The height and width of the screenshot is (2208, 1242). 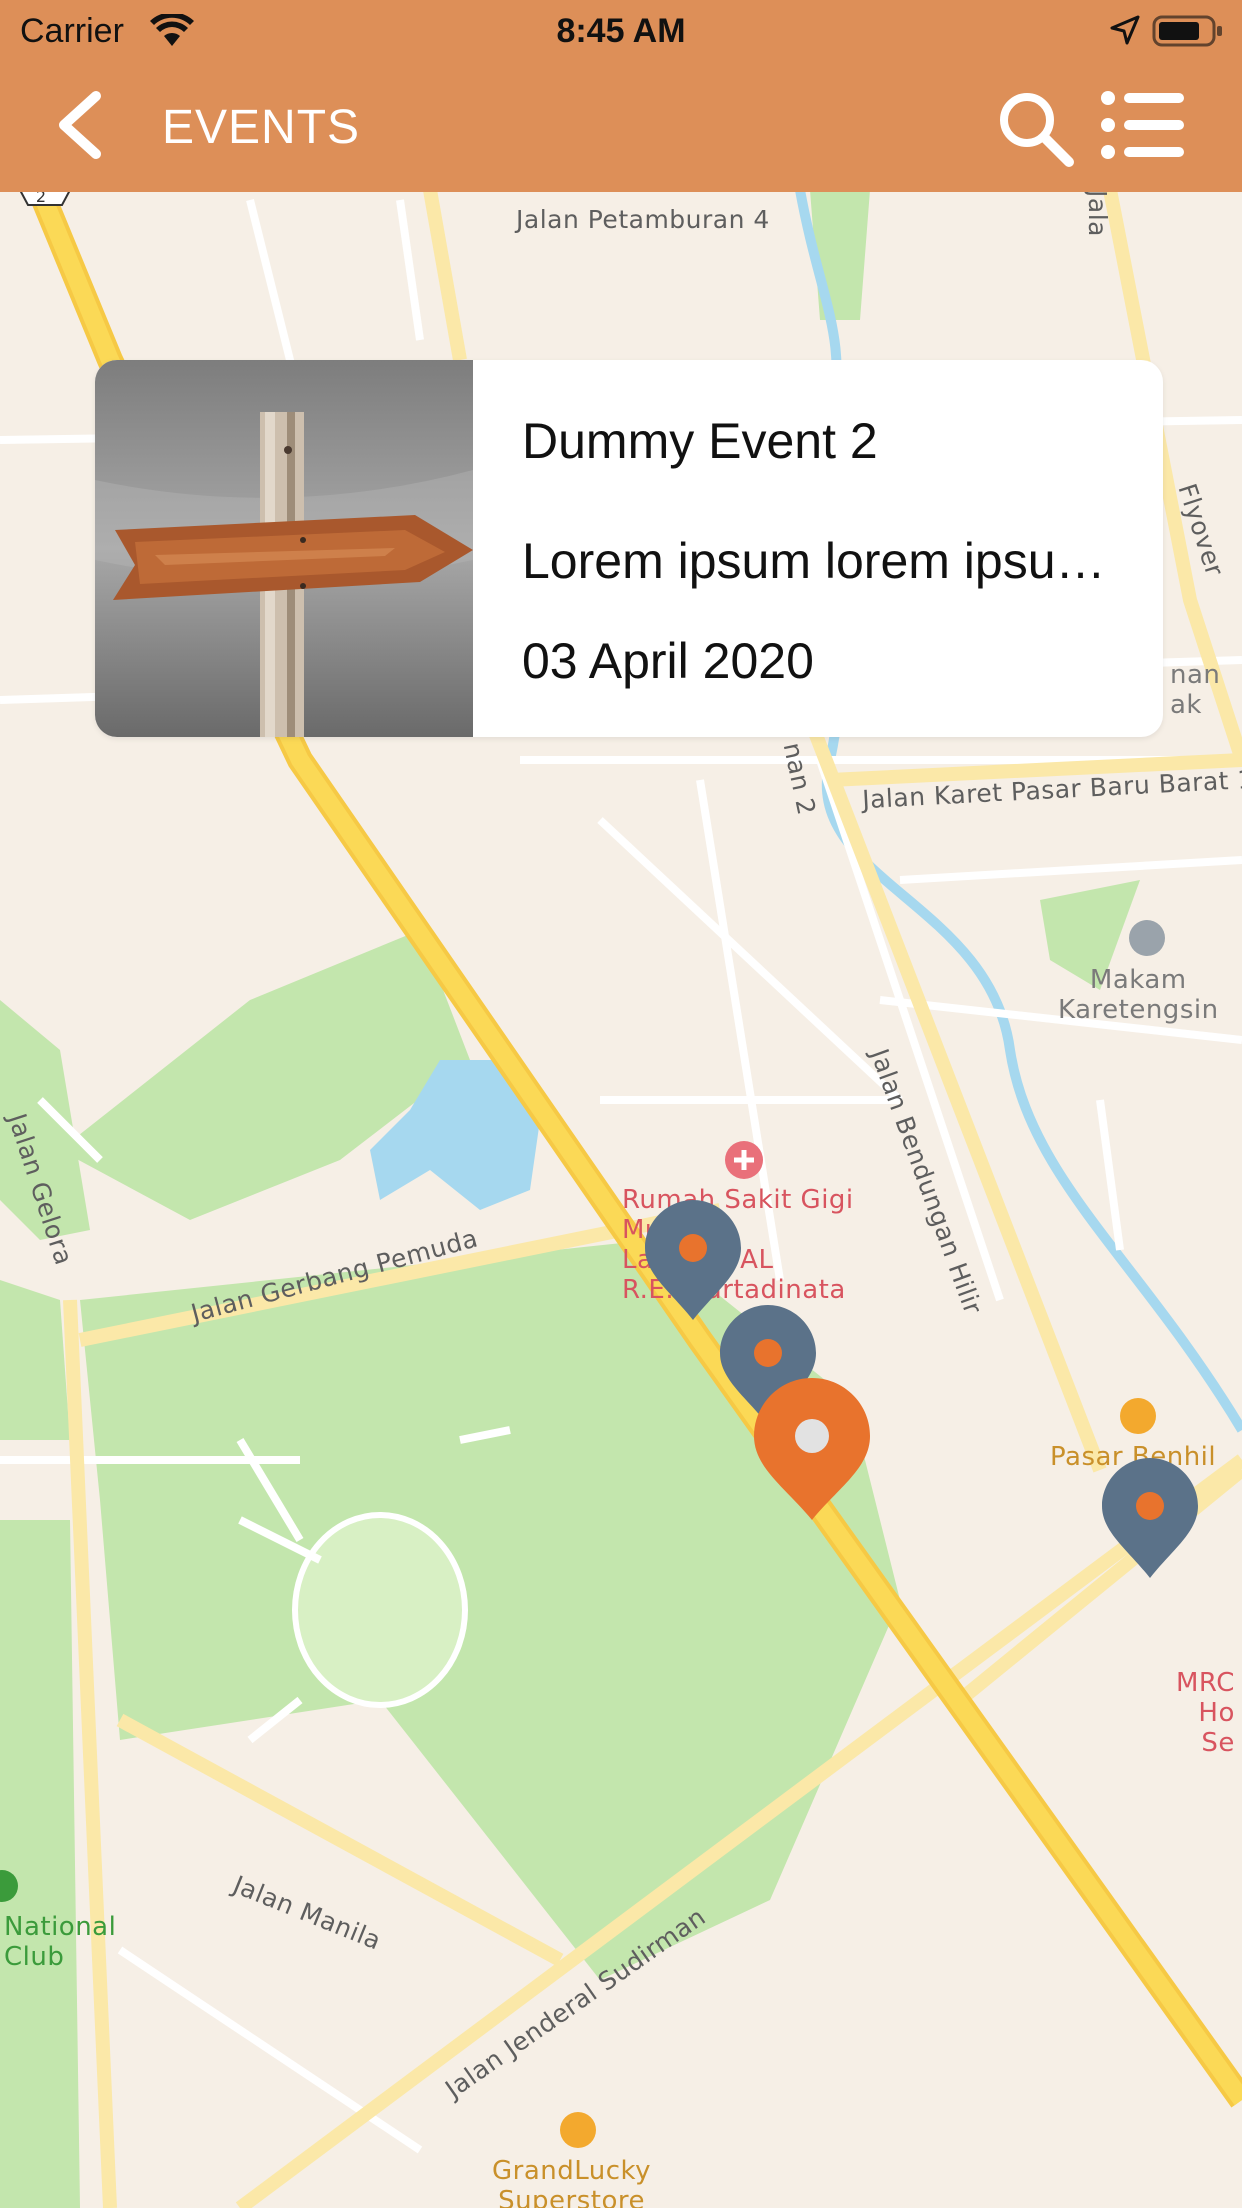 What do you see at coordinates (827, 561) in the screenshot?
I see `event-description: Lorem ipsum lorem ipsum lorem ipsum` at bounding box center [827, 561].